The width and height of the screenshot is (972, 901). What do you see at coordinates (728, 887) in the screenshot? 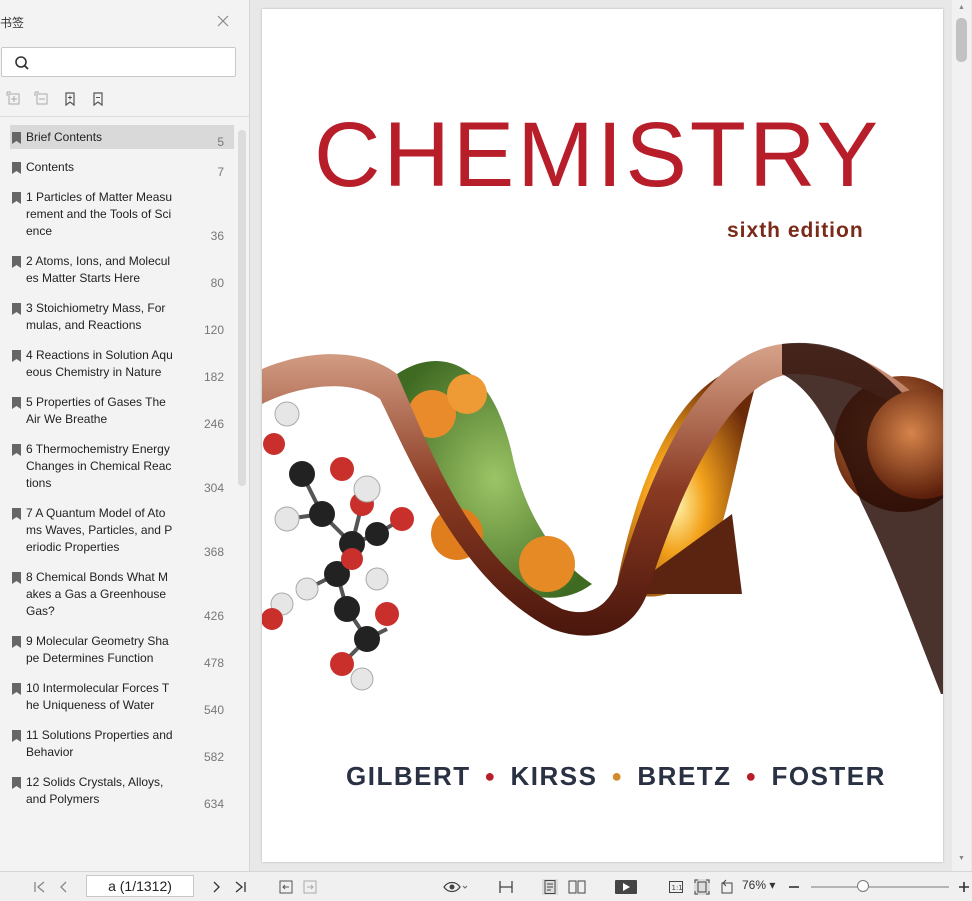
I see `rotate-icon` at bounding box center [728, 887].